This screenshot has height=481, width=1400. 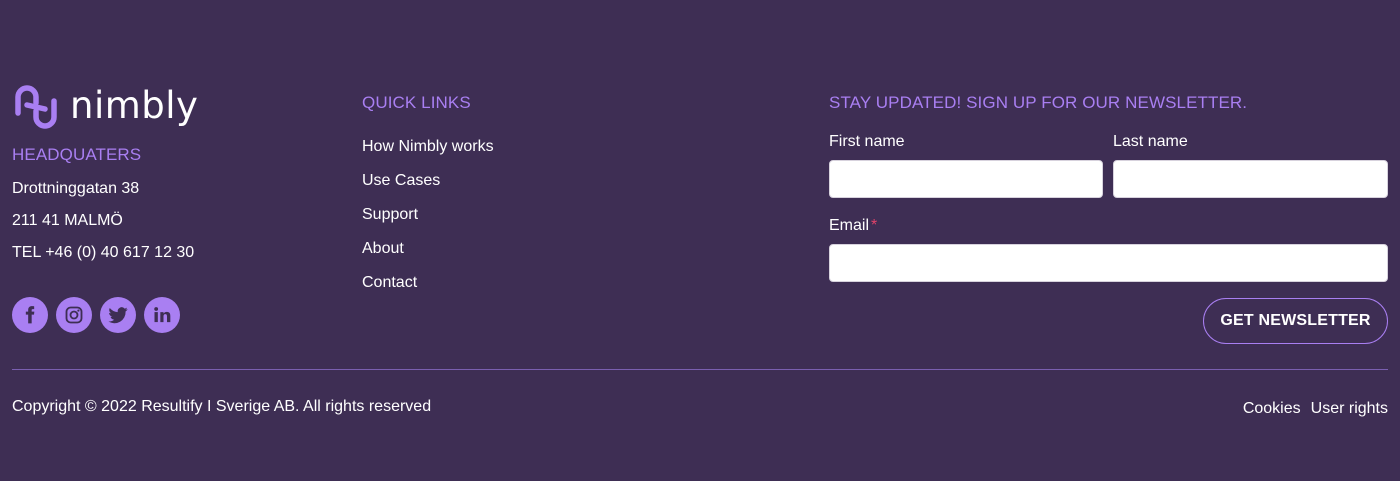 What do you see at coordinates (428, 188) in the screenshot?
I see `quick-link-use-cases: Use Cases` at bounding box center [428, 188].